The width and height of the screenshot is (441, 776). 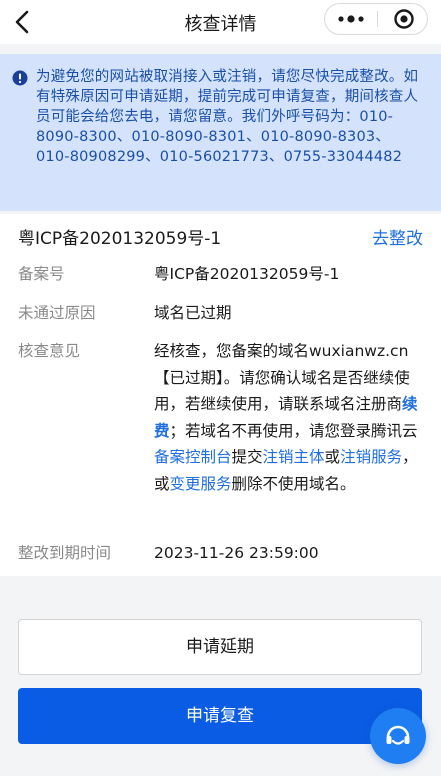 I want to click on icp-number-title: 粤ICP备2020132059号-1, so click(x=120, y=239).